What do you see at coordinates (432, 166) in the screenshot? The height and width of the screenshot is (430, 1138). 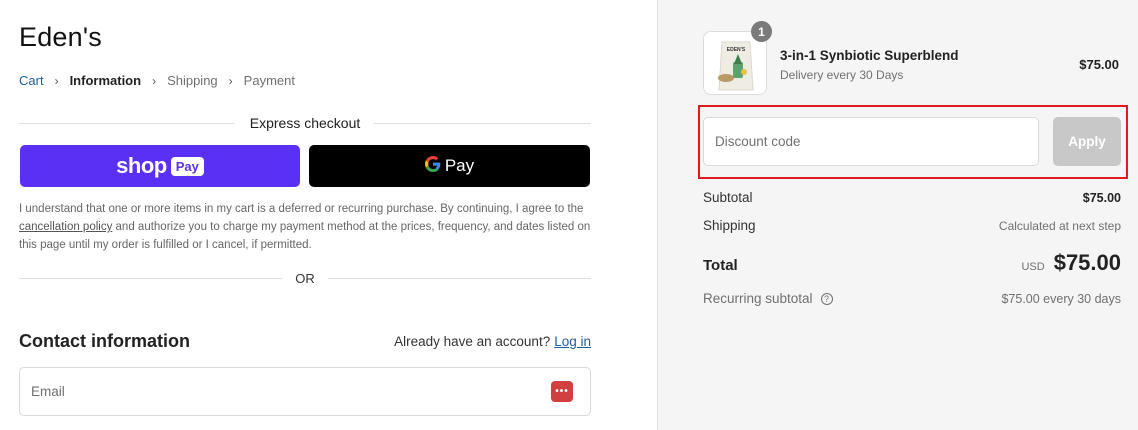 I see `google-g-icon` at bounding box center [432, 166].